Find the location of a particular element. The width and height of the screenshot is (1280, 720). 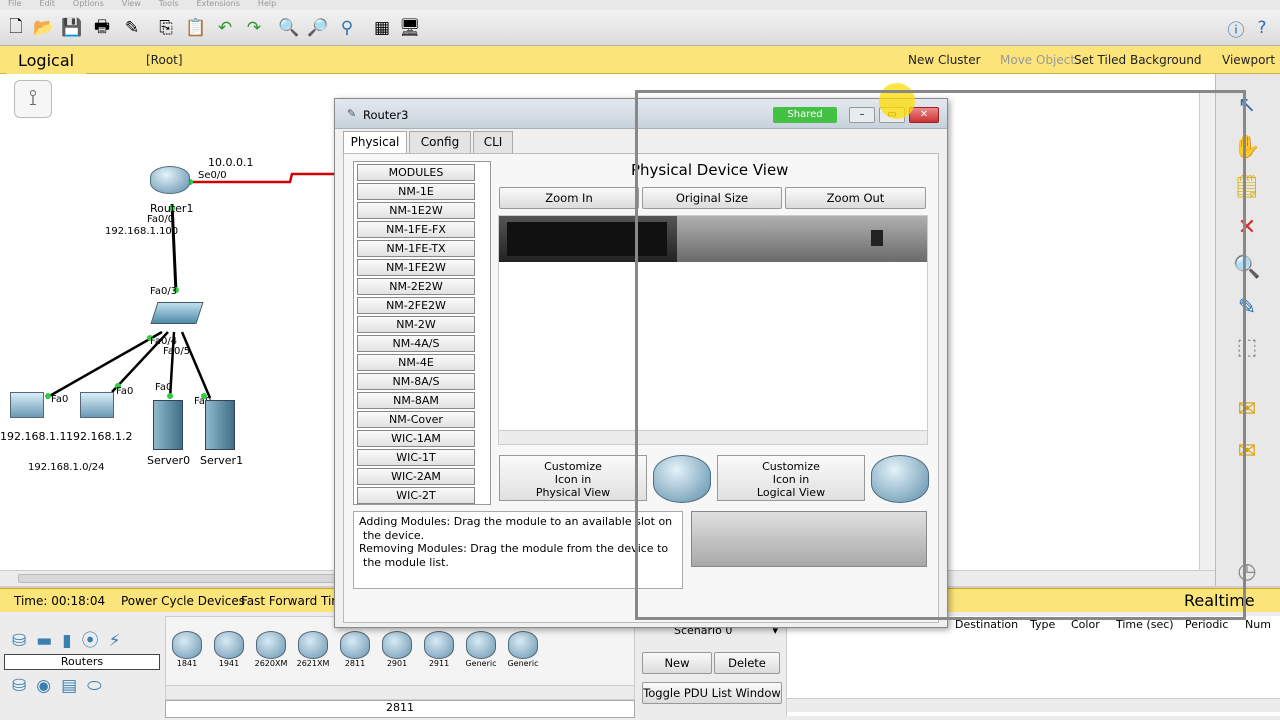

pdu-list-scrollbar is located at coordinates (1033, 705).